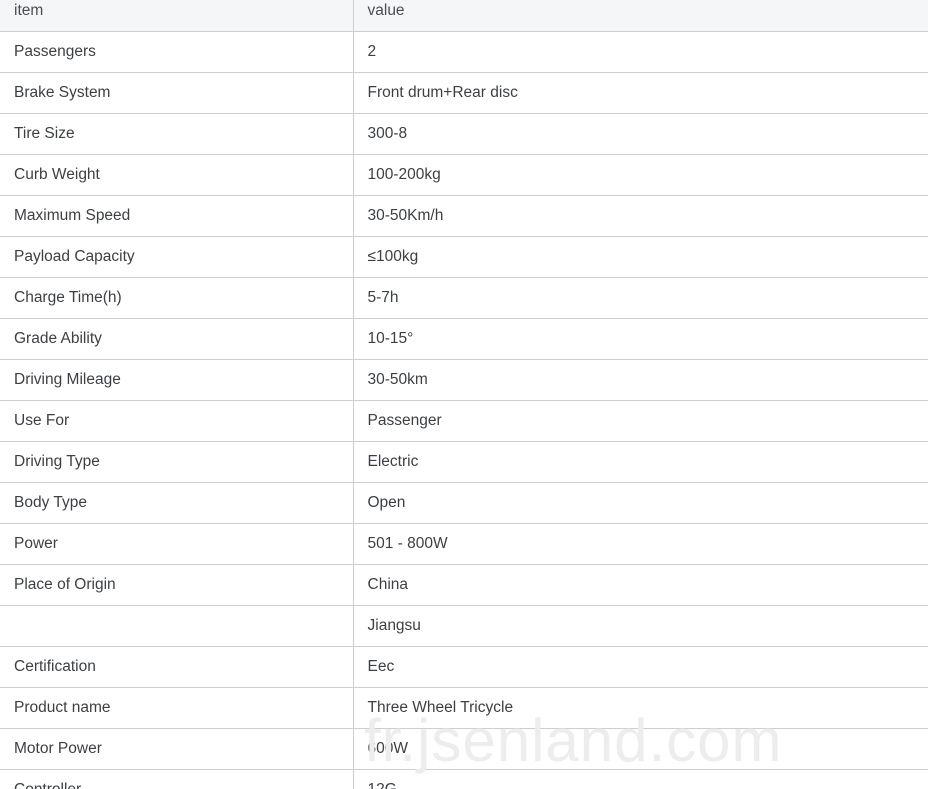  Describe the element at coordinates (177, 216) in the screenshot. I see `spec-item-label: Maximum Speed` at that location.